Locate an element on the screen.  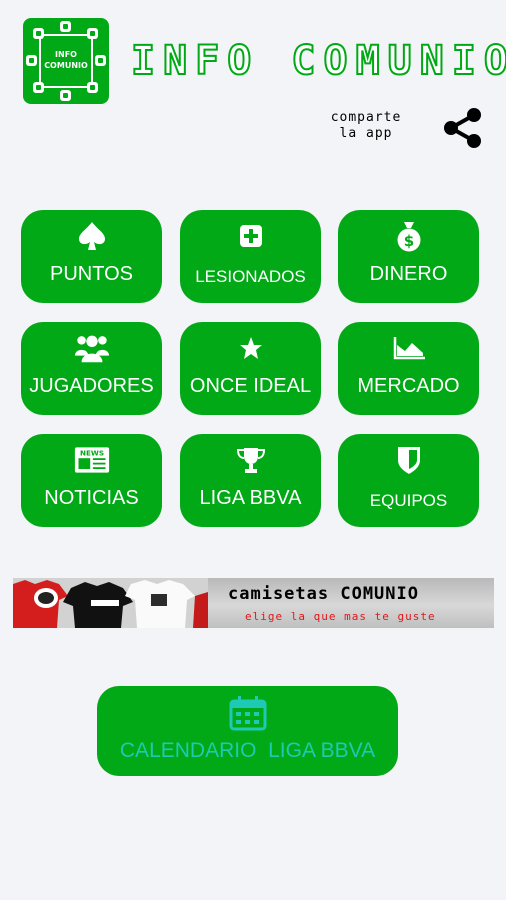
menu-button-once-ideal: ONCE IDEAL is located at coordinates (250, 368).